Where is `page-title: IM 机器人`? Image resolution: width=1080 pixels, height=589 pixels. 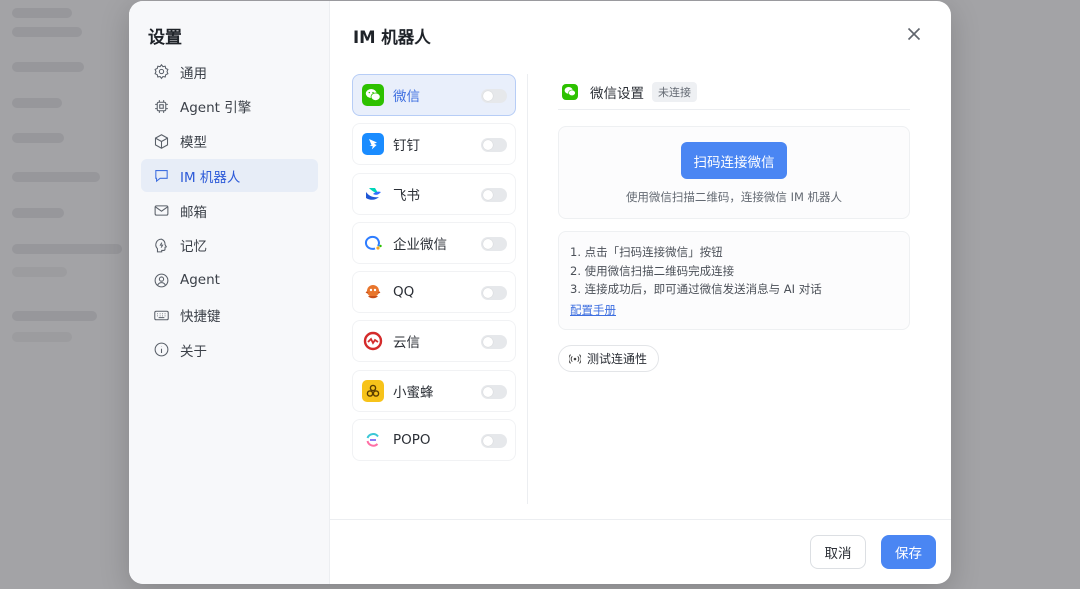
page-title: IM 机器人 is located at coordinates (392, 37).